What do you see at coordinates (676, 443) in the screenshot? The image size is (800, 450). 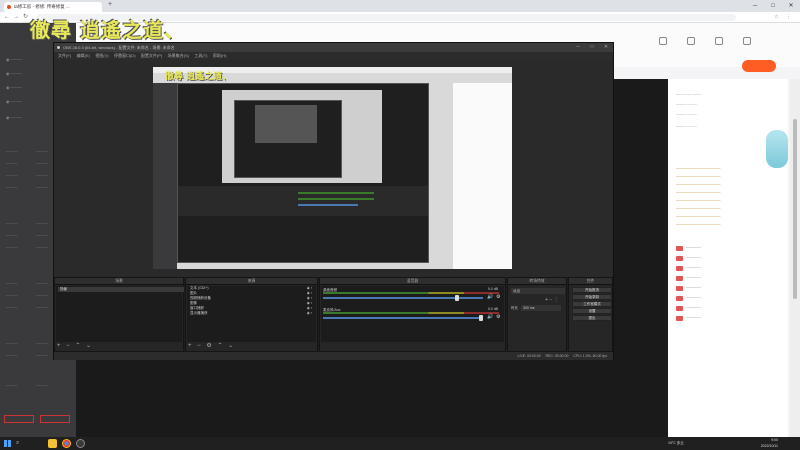 I see `weather-widget: 19°C 多云` at bounding box center [676, 443].